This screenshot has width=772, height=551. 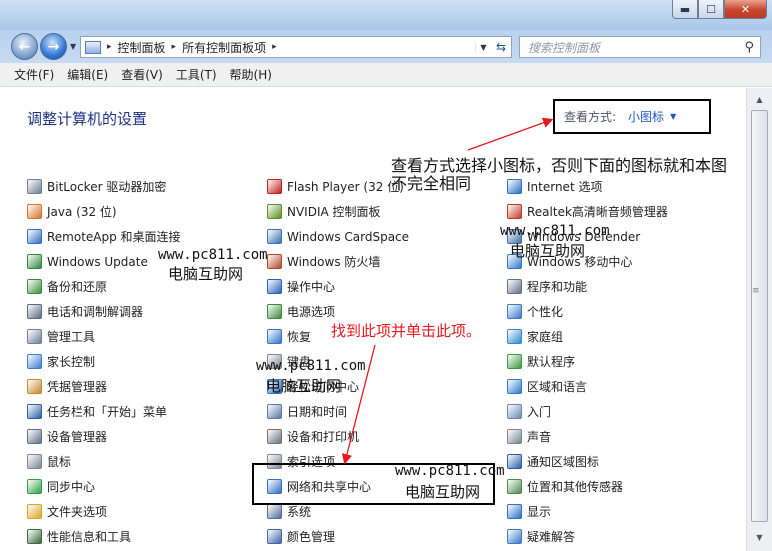 What do you see at coordinates (114, 237) in the screenshot?
I see `control-panel-item-label: RemoteApp 和桌面连接` at bounding box center [114, 237].